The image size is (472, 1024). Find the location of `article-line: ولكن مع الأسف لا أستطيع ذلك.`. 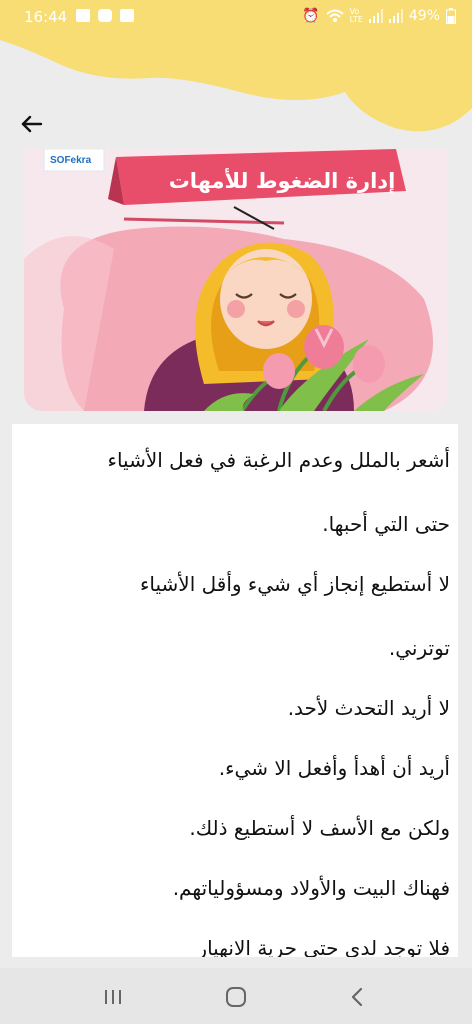

article-line: ولكن مع الأسف لا أستطيع ذلك. is located at coordinates (319, 828).